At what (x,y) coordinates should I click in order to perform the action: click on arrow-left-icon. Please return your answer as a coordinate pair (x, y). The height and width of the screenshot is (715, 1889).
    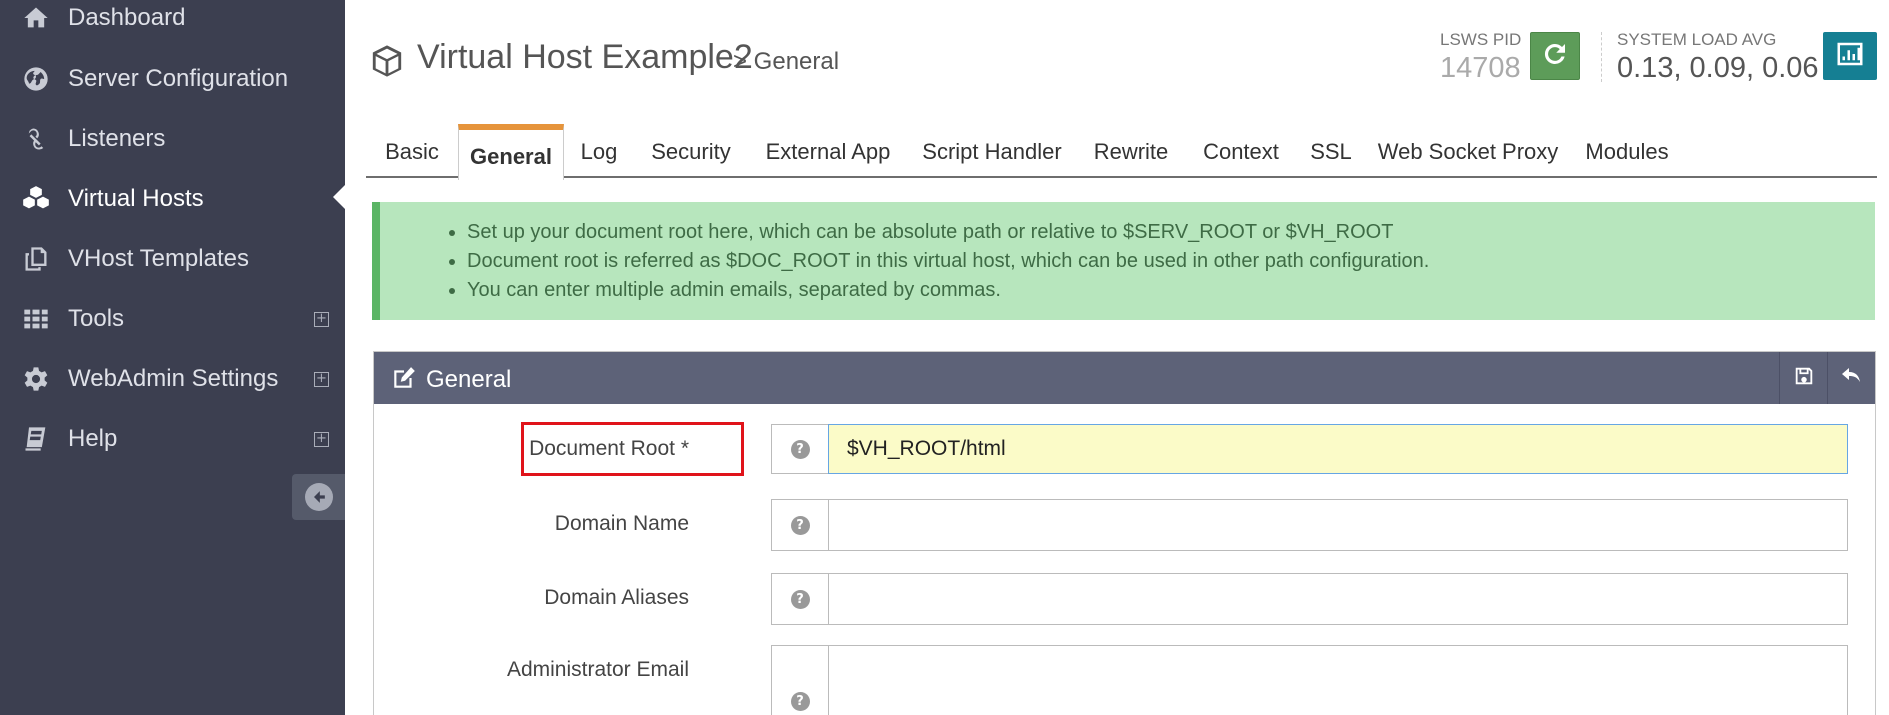
    Looking at the image, I should click on (318, 497).